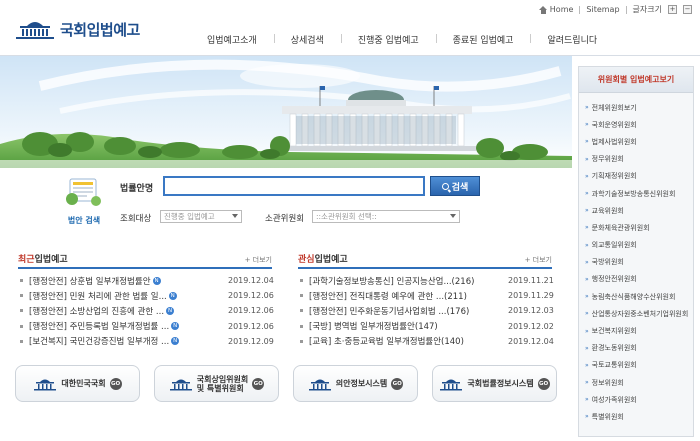 The height and width of the screenshot is (441, 700). What do you see at coordinates (572, 39) in the screenshot?
I see `nav-notice: 알려드립니다` at bounding box center [572, 39].